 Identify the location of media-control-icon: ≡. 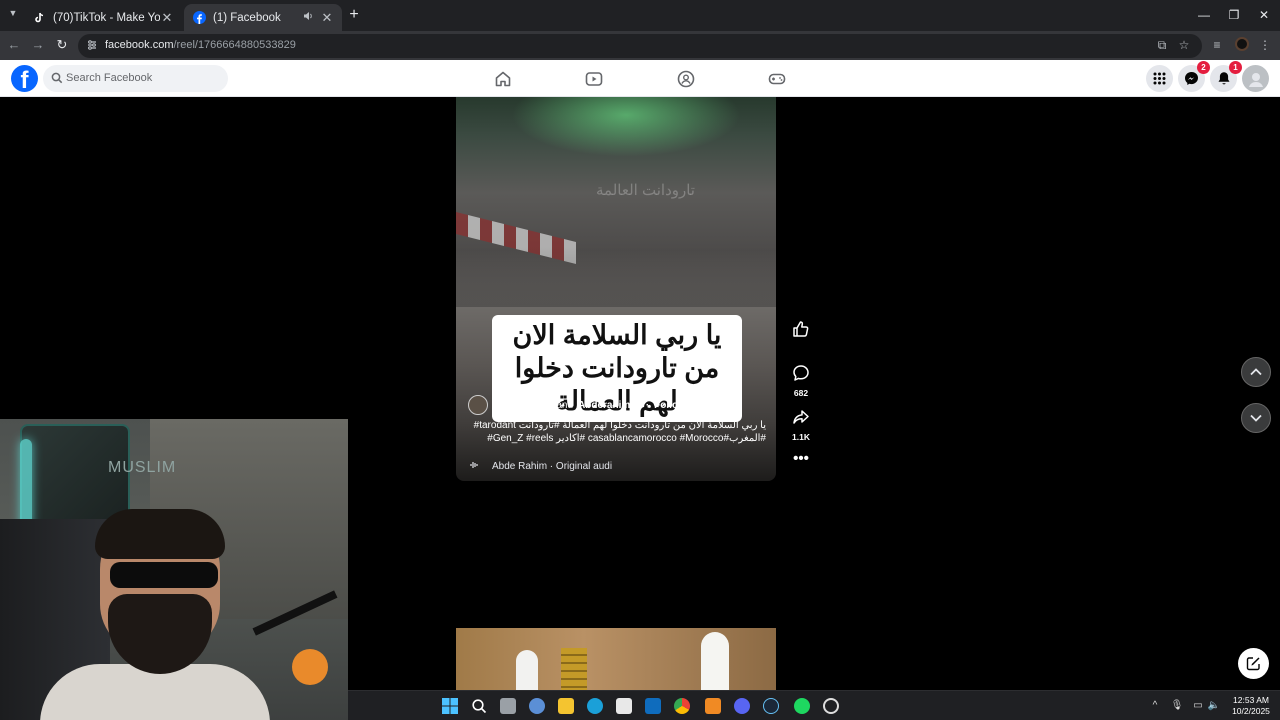
(1217, 45).